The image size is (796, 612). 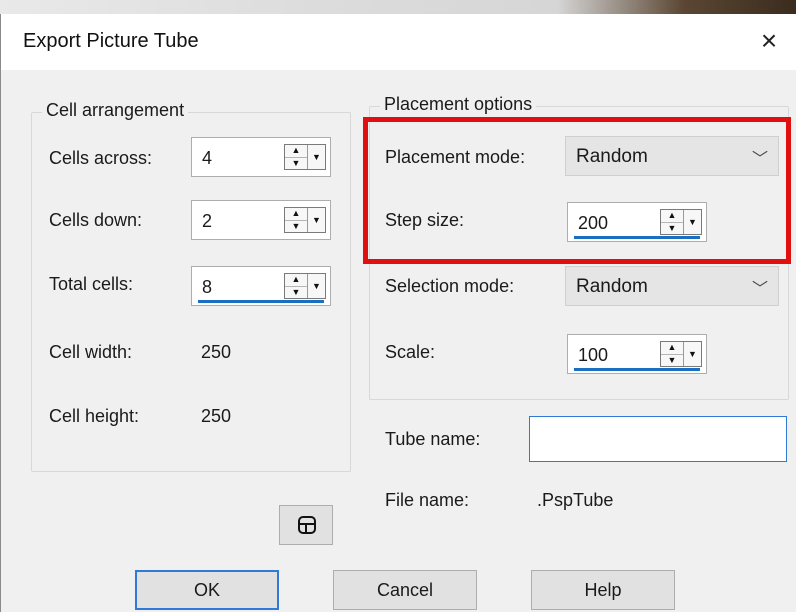 What do you see at coordinates (427, 500) in the screenshot?
I see `file-name-label: File name:` at bounding box center [427, 500].